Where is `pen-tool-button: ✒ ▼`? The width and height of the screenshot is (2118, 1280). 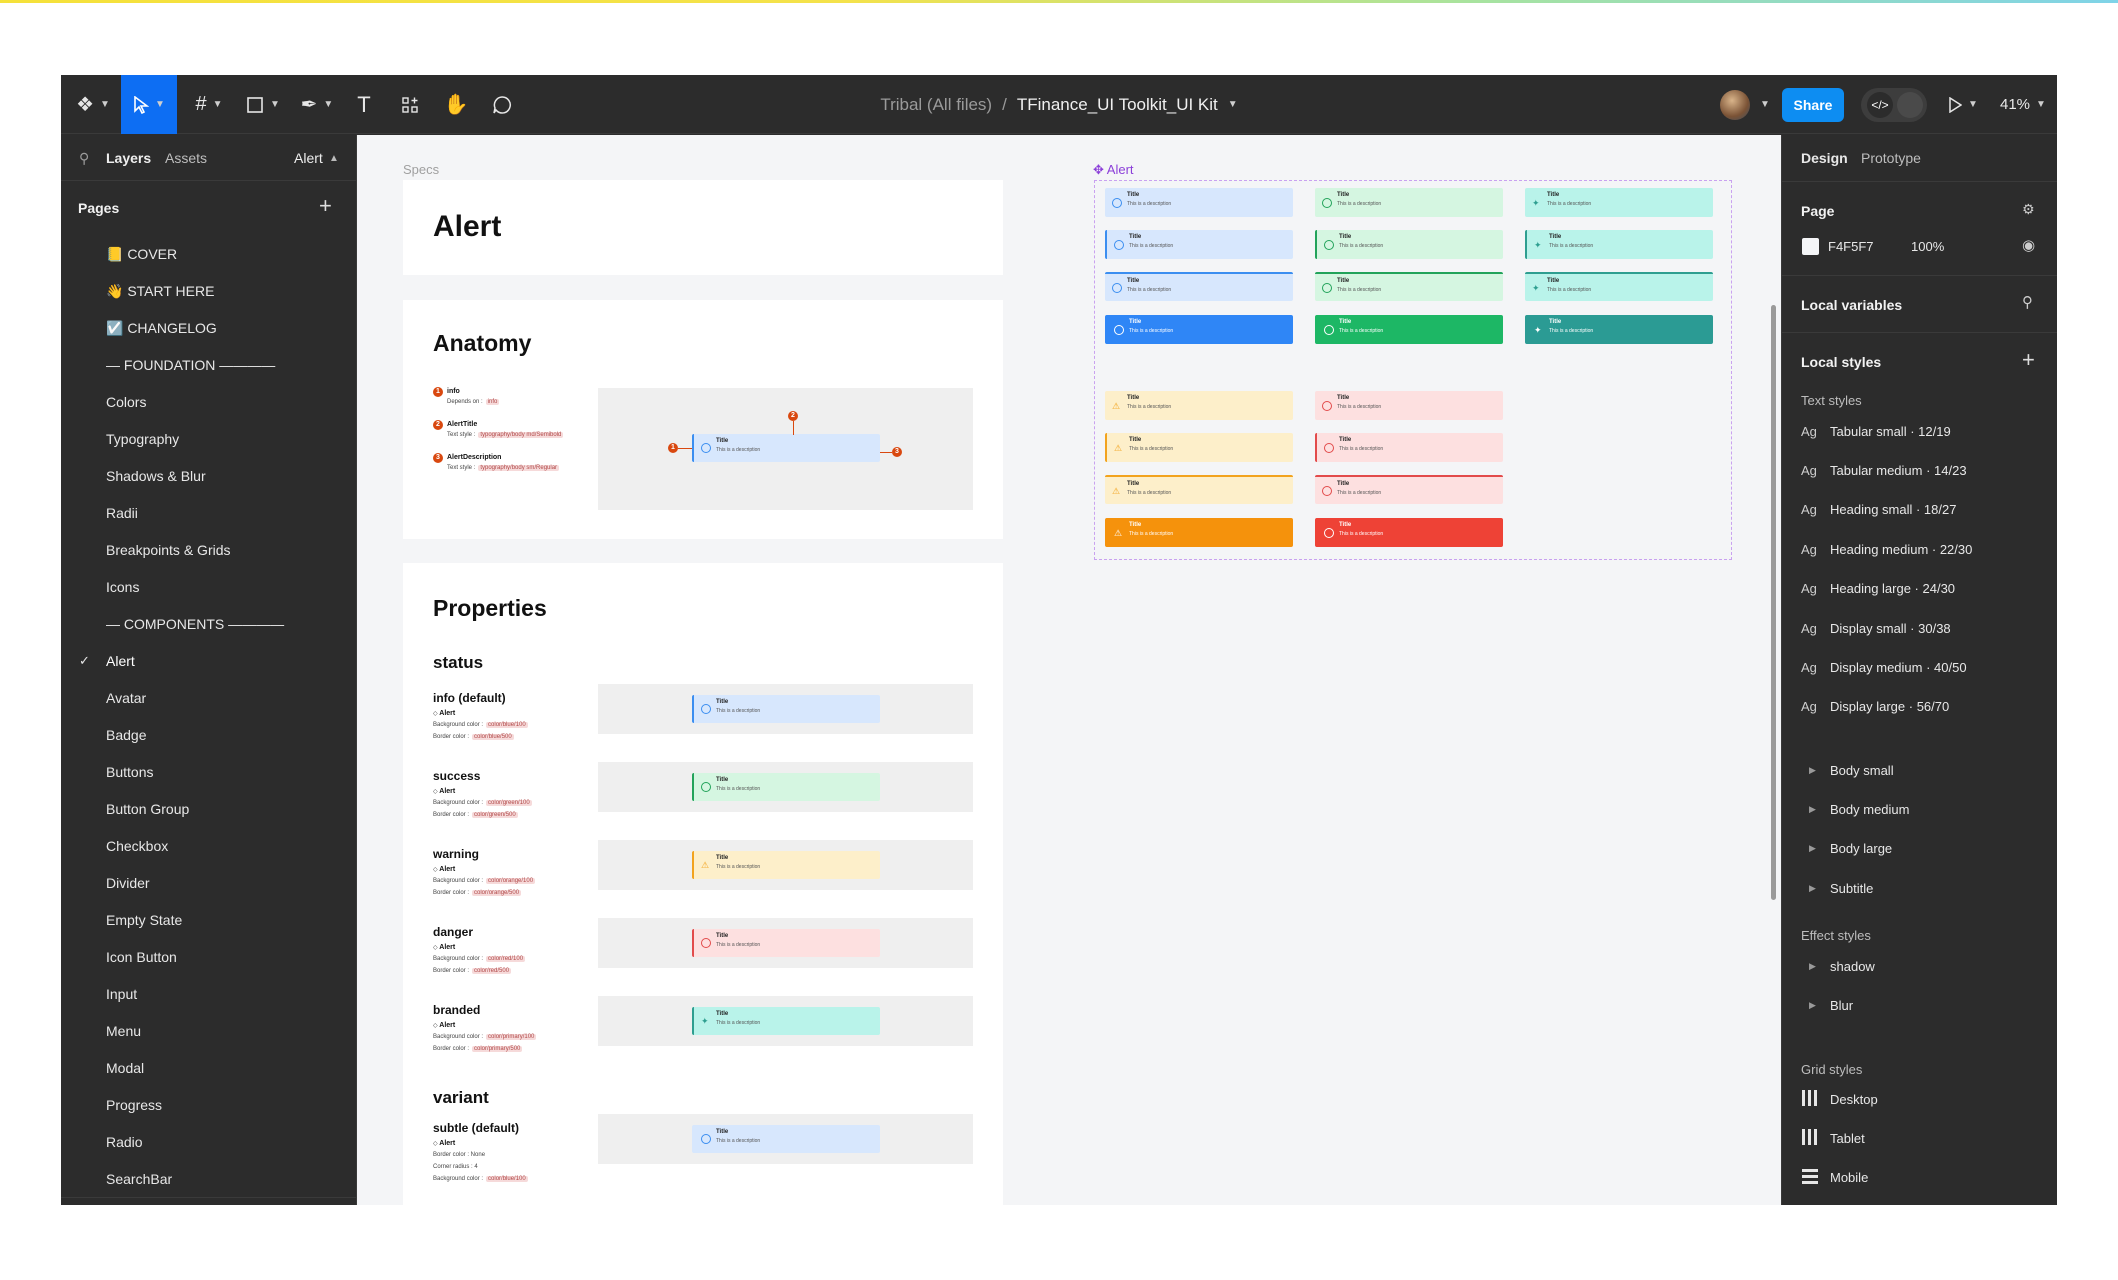 pen-tool-button: ✒ ▼ is located at coordinates (317, 104).